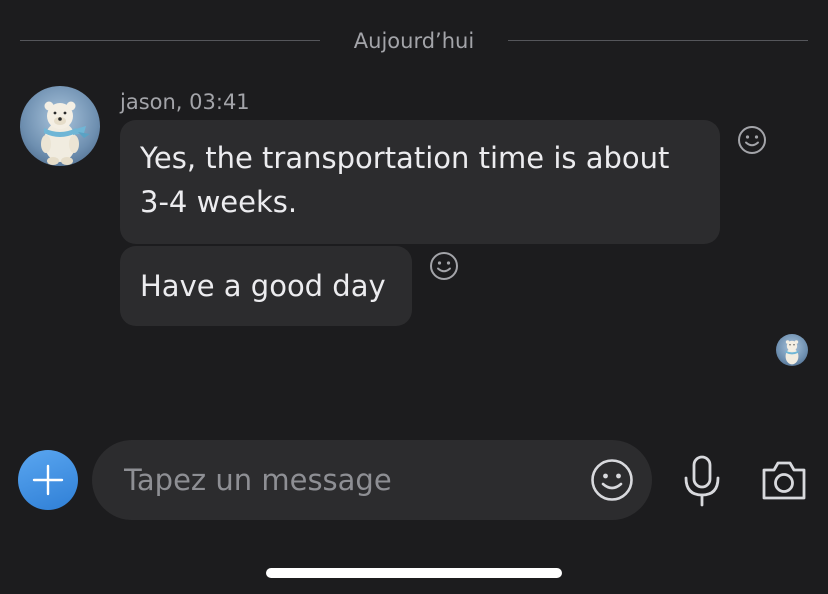 The width and height of the screenshot is (828, 594). I want to click on camera-button, so click(784, 480).